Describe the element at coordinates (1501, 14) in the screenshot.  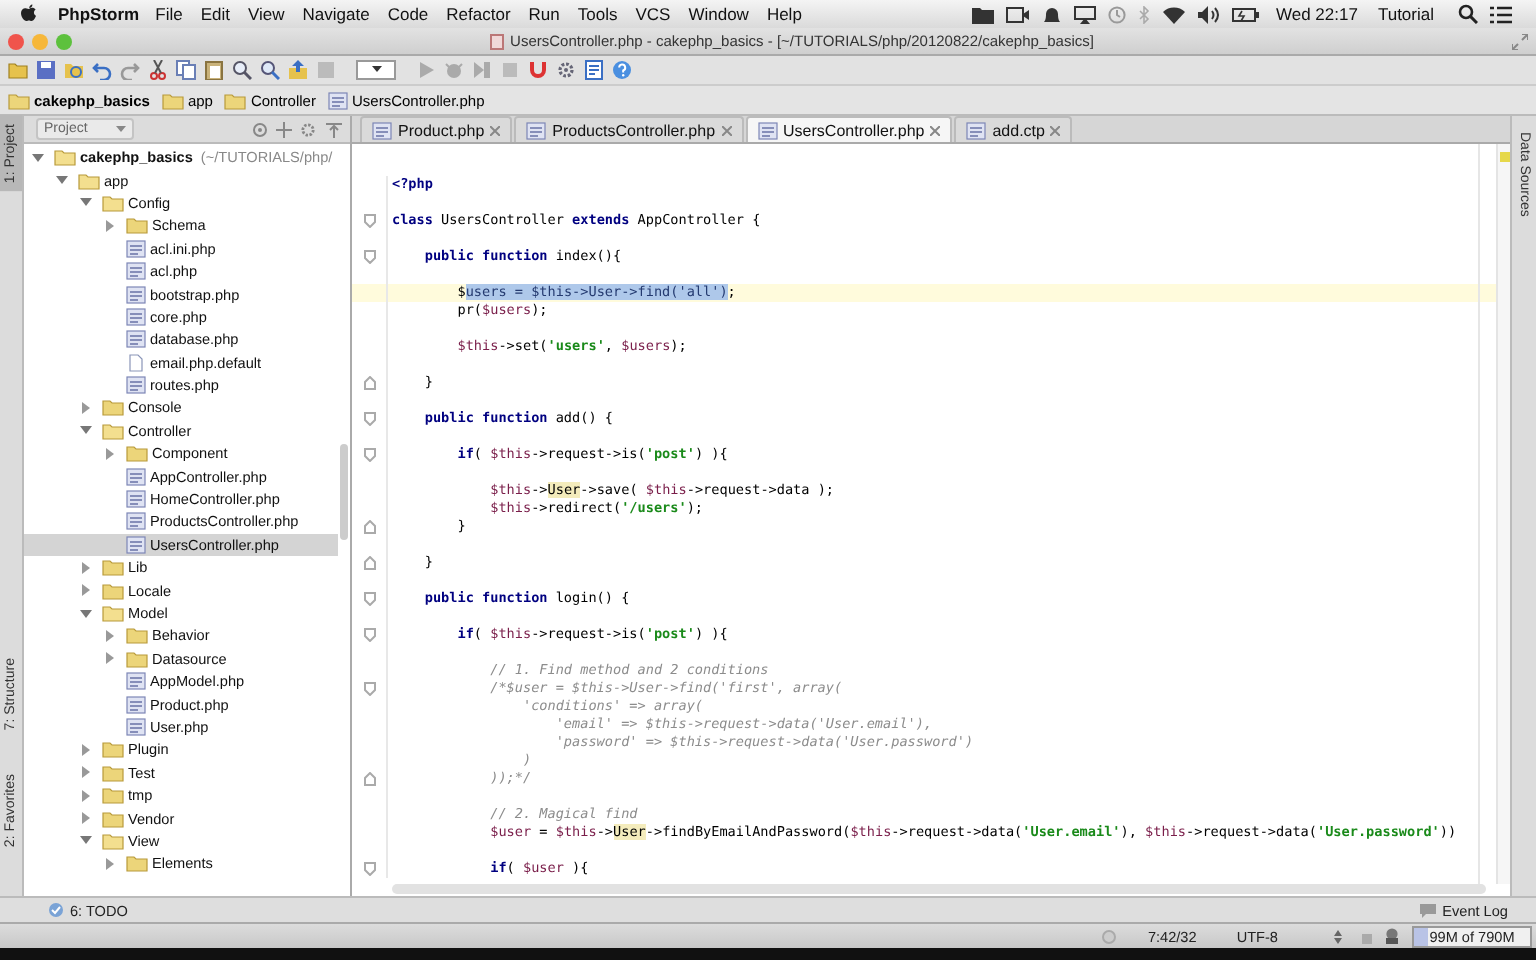
I see `list-icon` at that location.